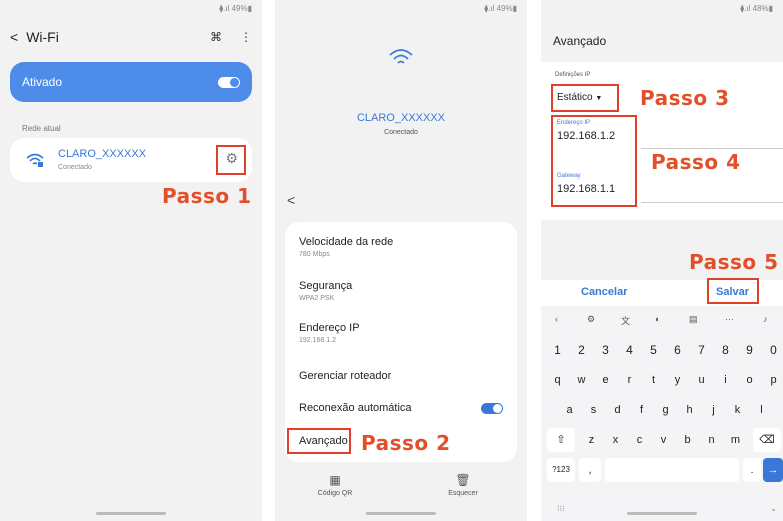  Describe the element at coordinates (605, 380) in the screenshot. I see `letter-key: e` at that location.